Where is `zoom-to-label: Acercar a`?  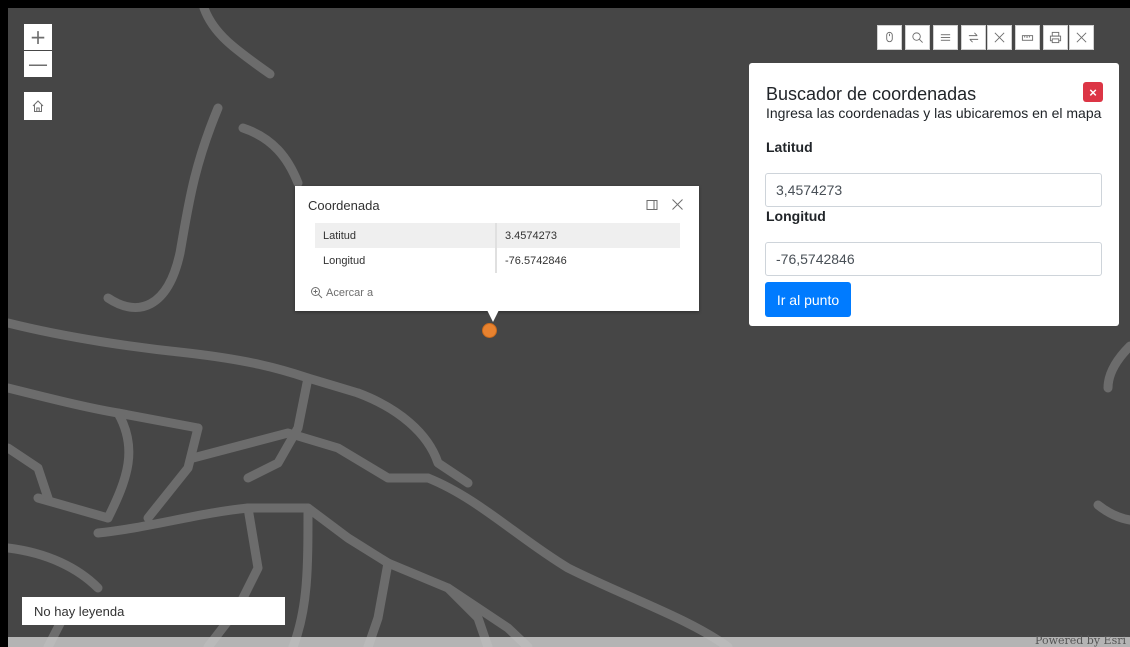 zoom-to-label: Acercar a is located at coordinates (350, 292).